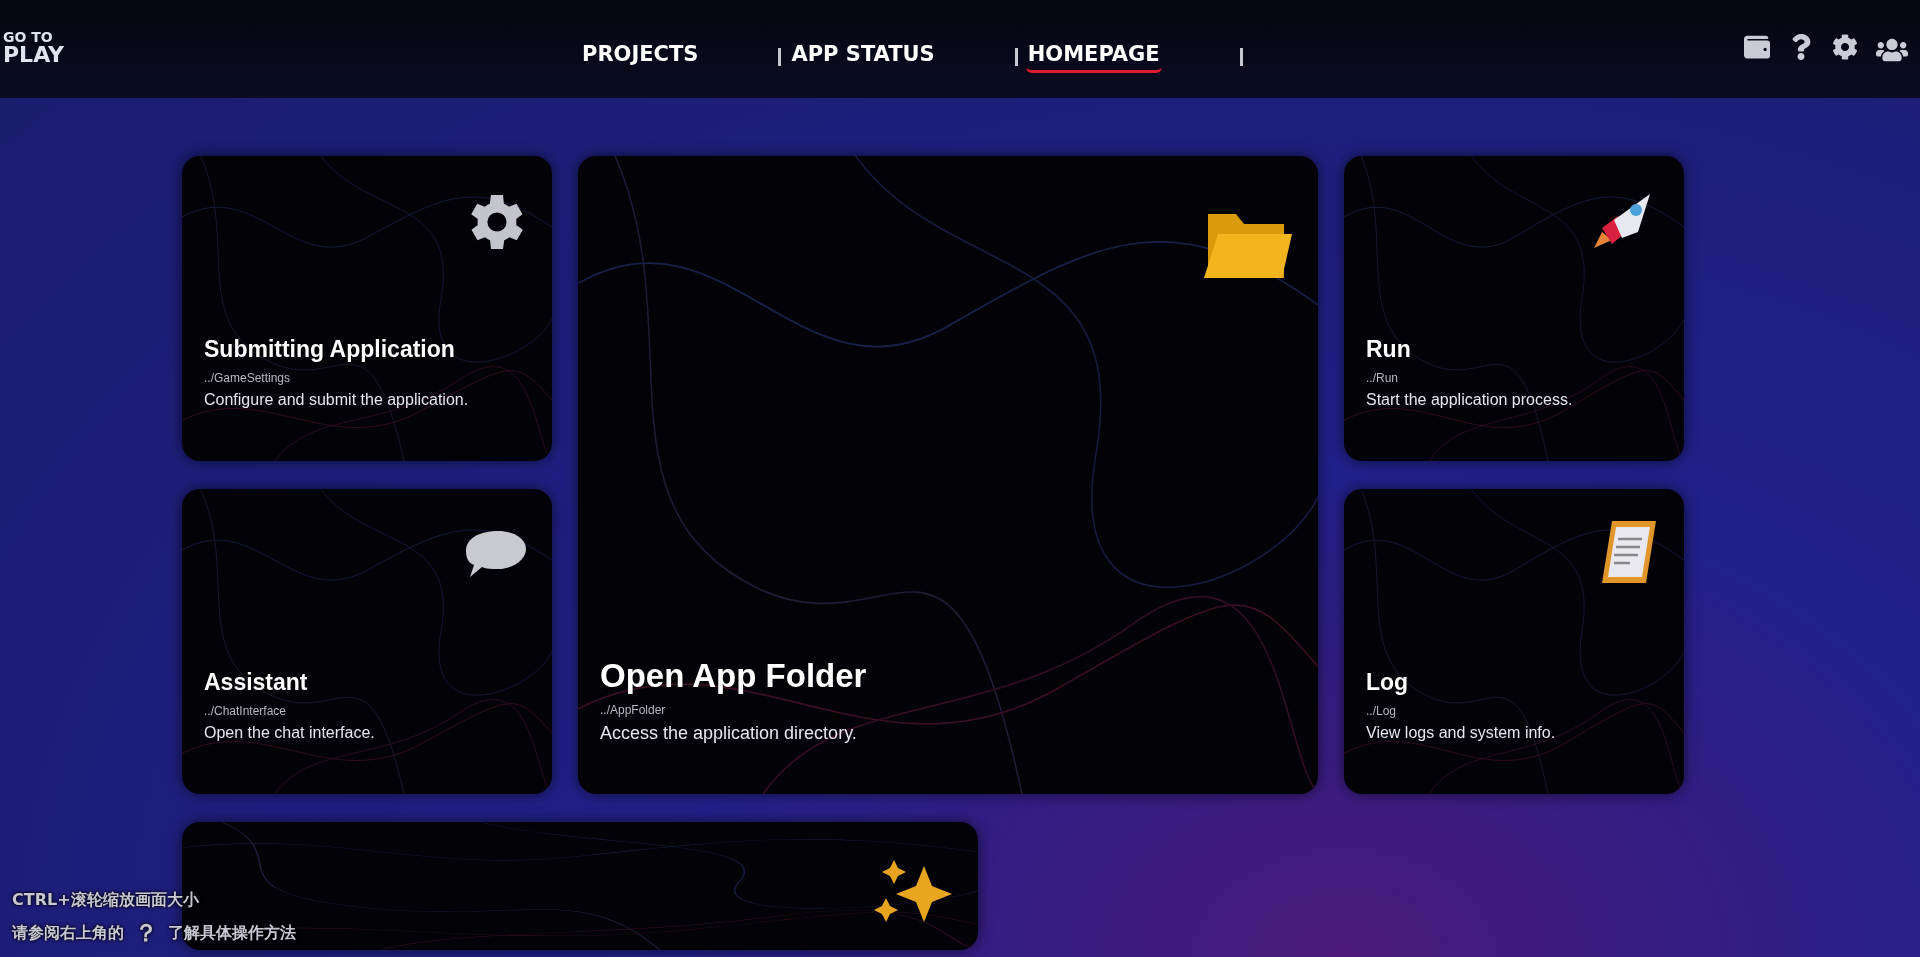 This screenshot has height=957, width=1920. I want to click on card-title: Submitting Application, so click(330, 349).